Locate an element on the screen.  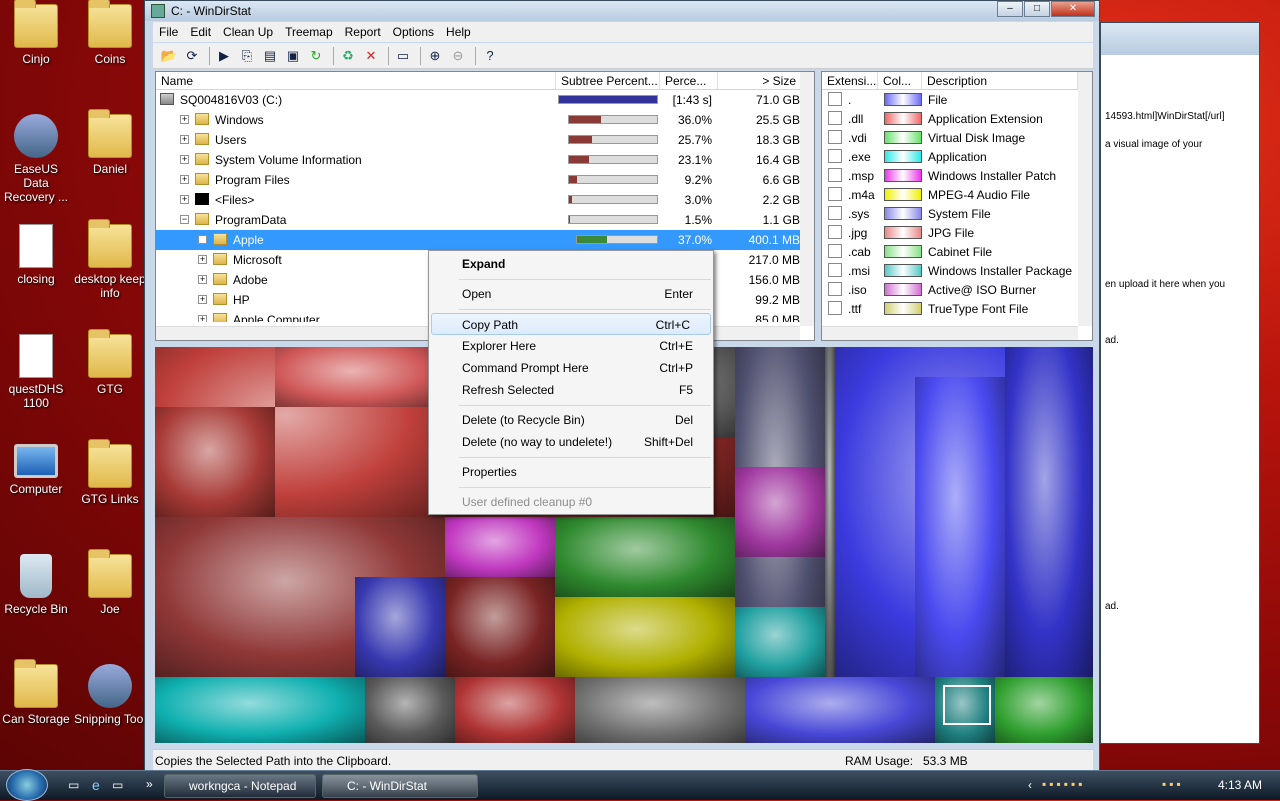
task-notepad: workngca - Notepad is located at coordinates (240, 786).